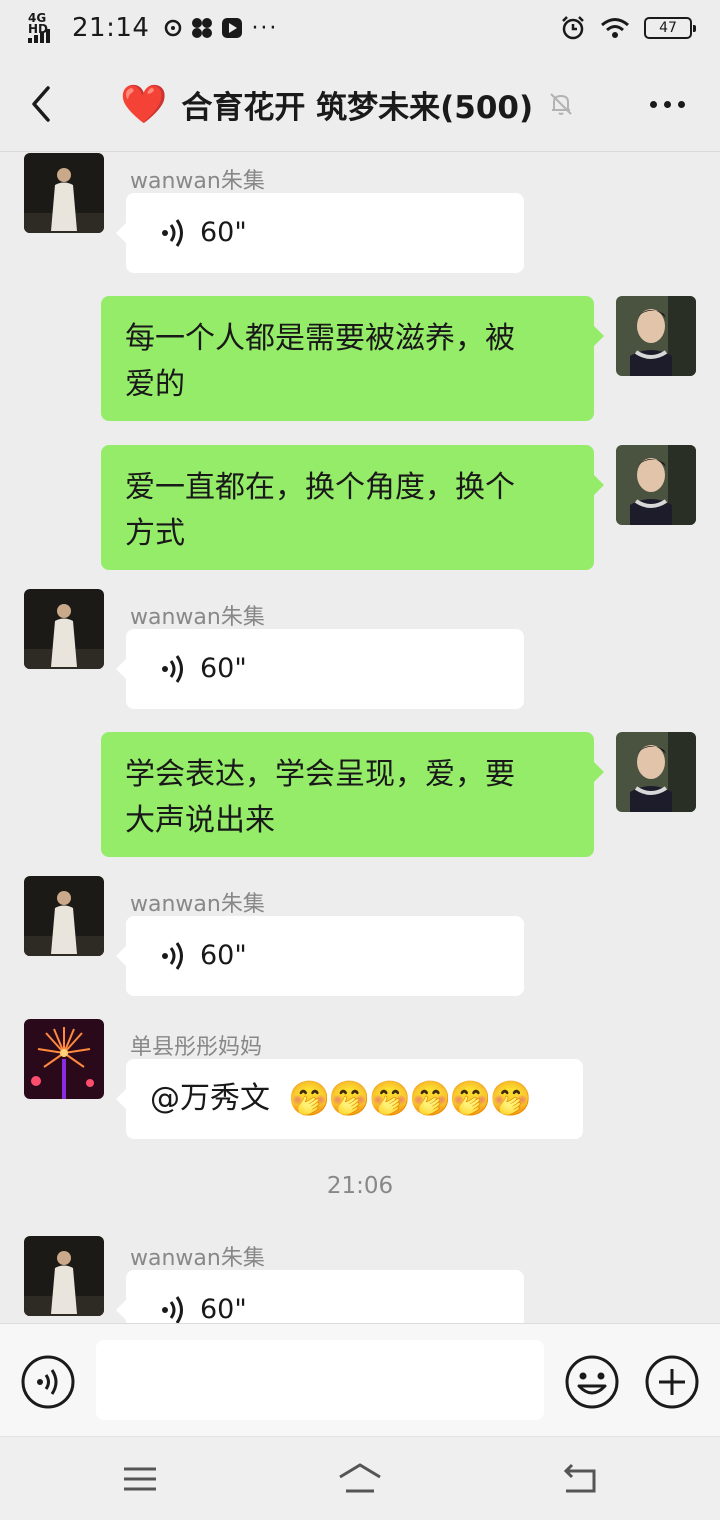 The width and height of the screenshot is (720, 1520). Describe the element at coordinates (144, 104) in the screenshot. I see `heart-icon: ❤️` at that location.